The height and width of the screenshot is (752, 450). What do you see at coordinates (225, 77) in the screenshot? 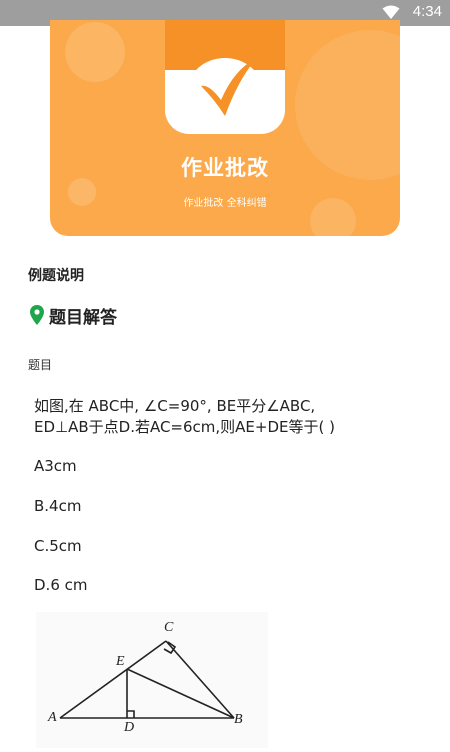
I see `app-logo-icon` at bounding box center [225, 77].